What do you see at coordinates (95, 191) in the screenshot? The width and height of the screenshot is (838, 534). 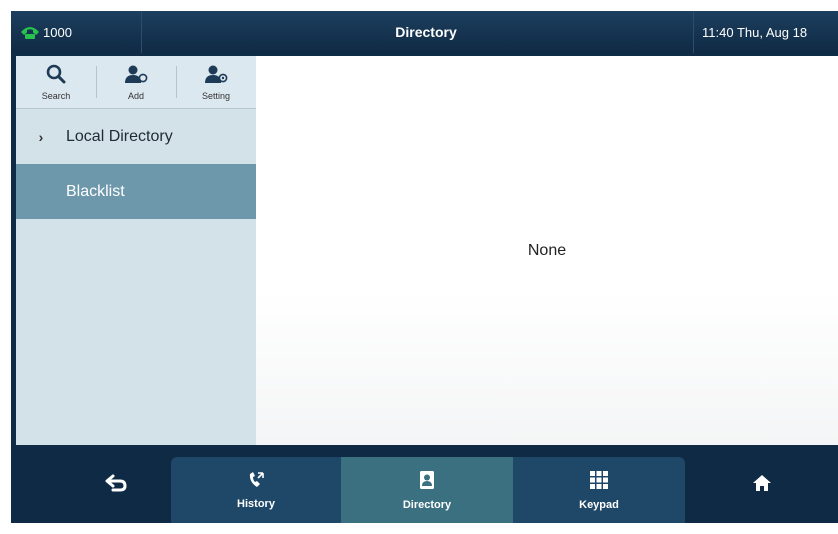 I see `menu-item-label: Blacklist` at bounding box center [95, 191].